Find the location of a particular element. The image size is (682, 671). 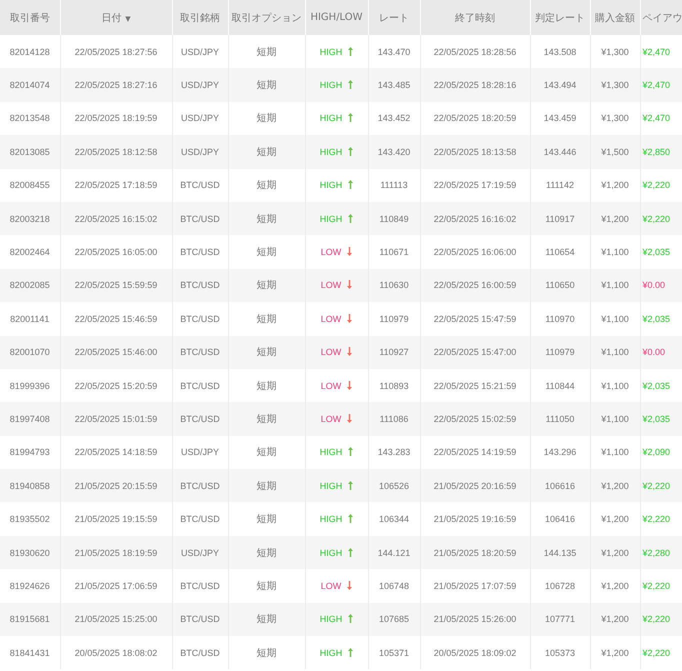

table-cell: 20/05/2025 18:09:02 is located at coordinates (475, 653).